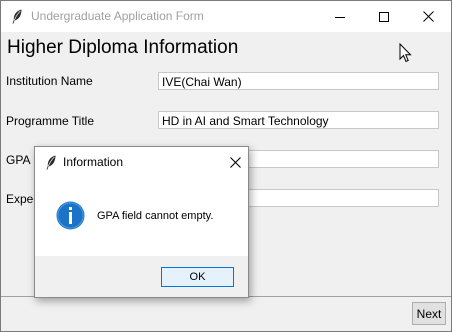 Image resolution: width=452 pixels, height=332 pixels. I want to click on title-bar: Undergraduate Application Form, so click(226, 16).